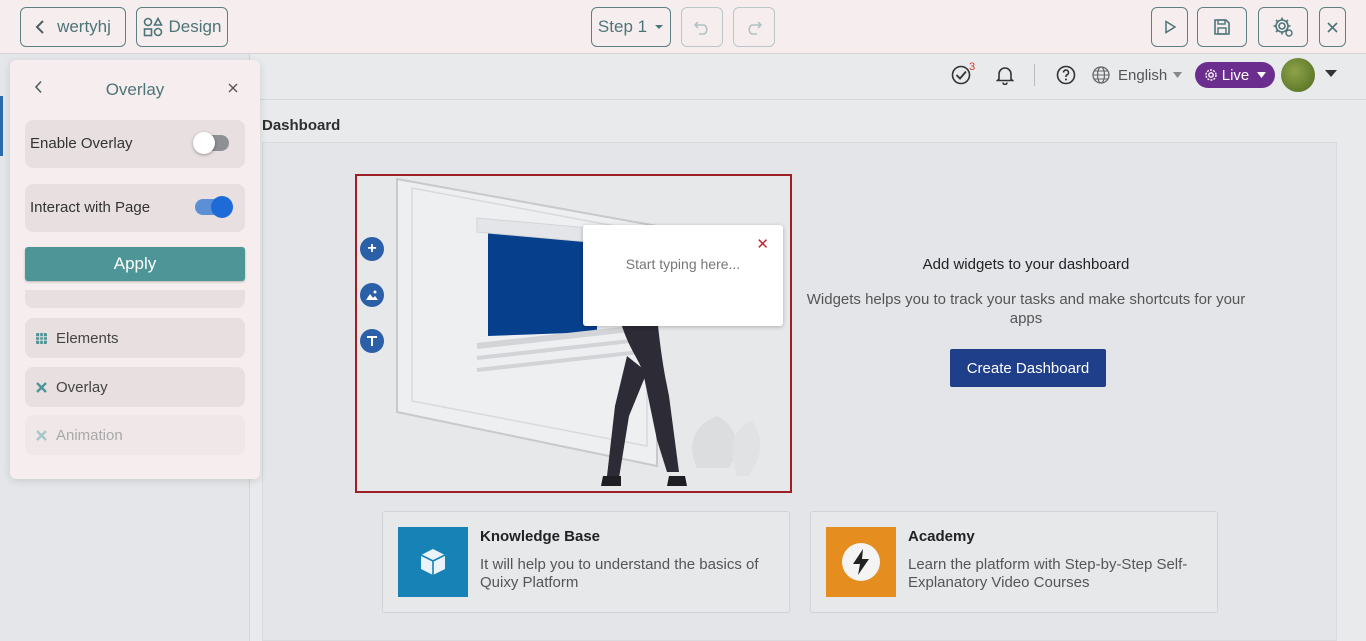 The width and height of the screenshot is (1366, 641). I want to click on enable-overlay-label: Enable Overlay, so click(81, 143).